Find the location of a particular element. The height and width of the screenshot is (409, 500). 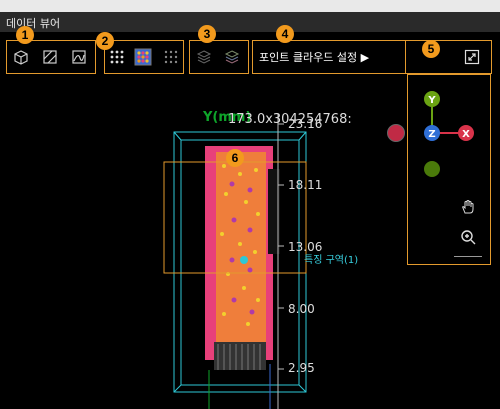

badge-1: 1 is located at coordinates (25, 35).